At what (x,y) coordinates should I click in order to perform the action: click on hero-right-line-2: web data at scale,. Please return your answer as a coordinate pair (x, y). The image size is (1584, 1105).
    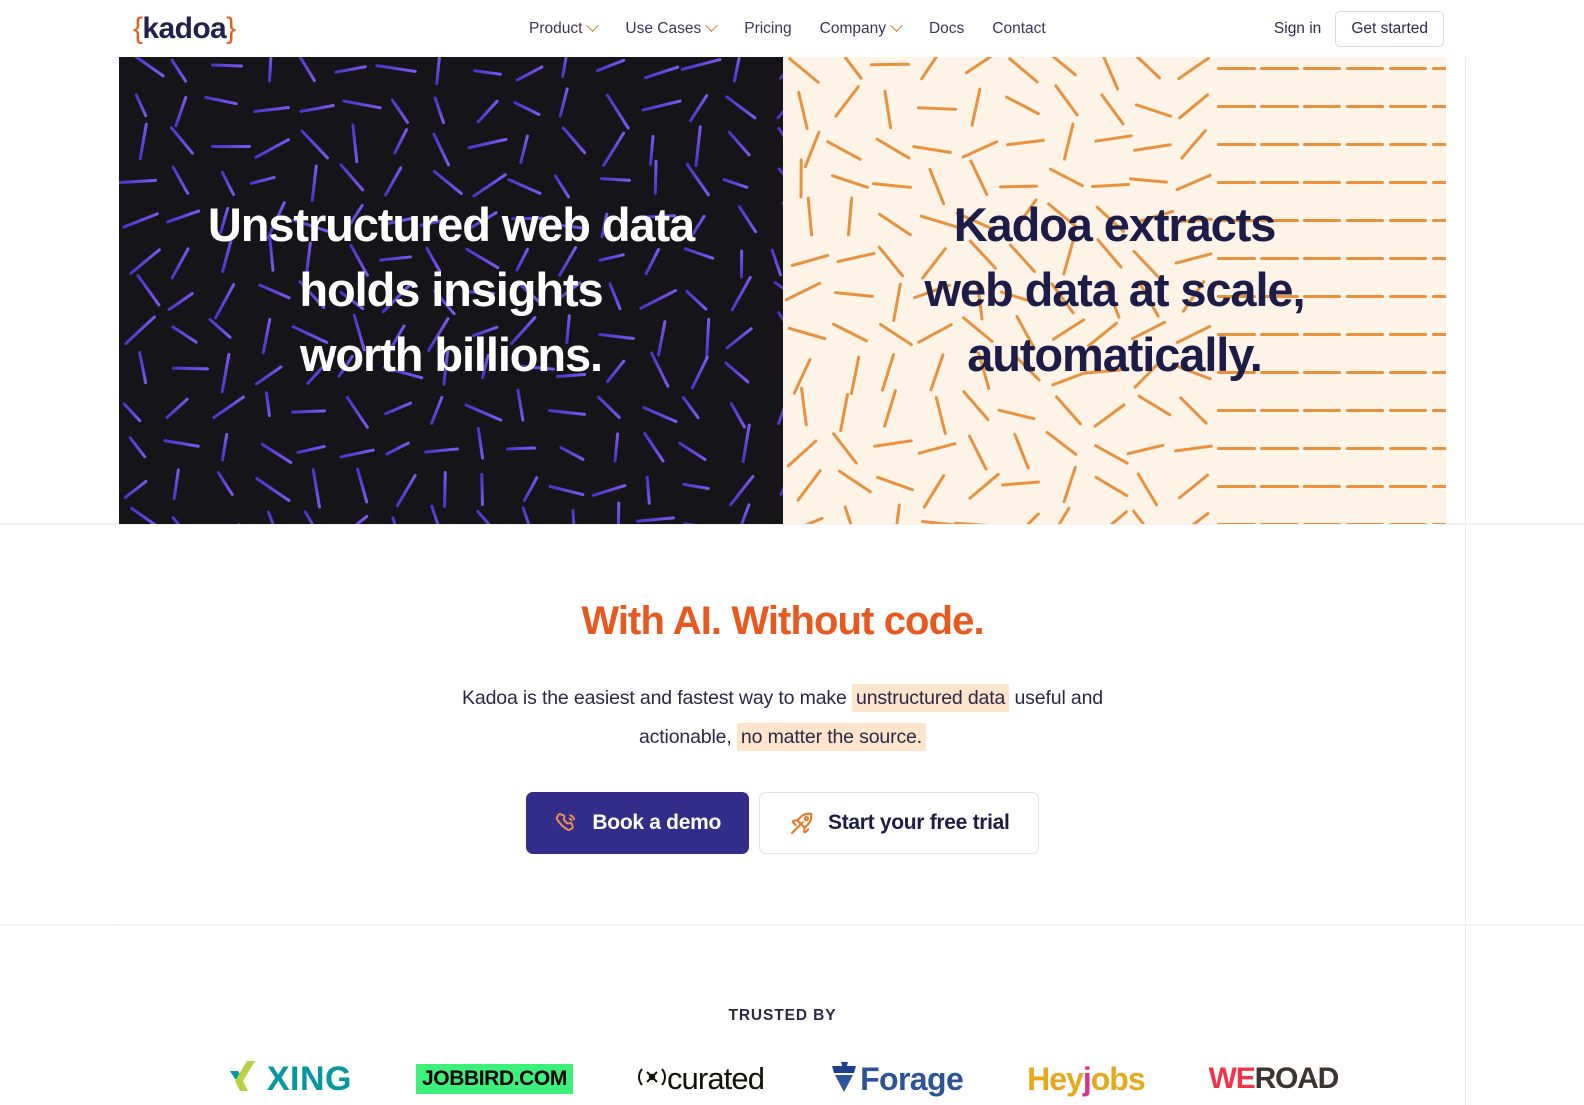
    Looking at the image, I should click on (1115, 290).